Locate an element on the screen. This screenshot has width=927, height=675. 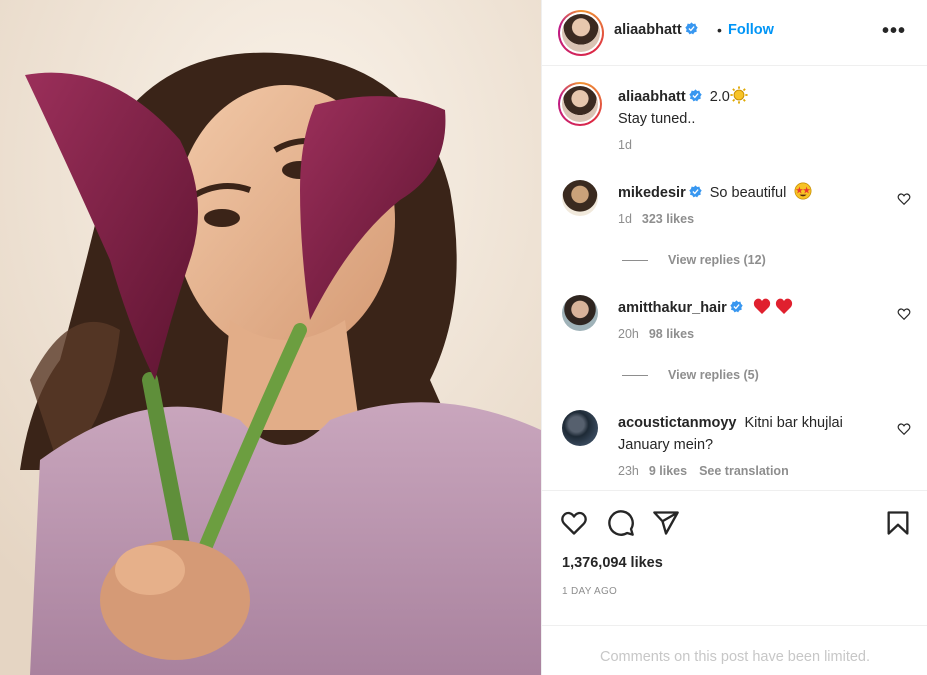
comment-time: 20h is located at coordinates (628, 334).